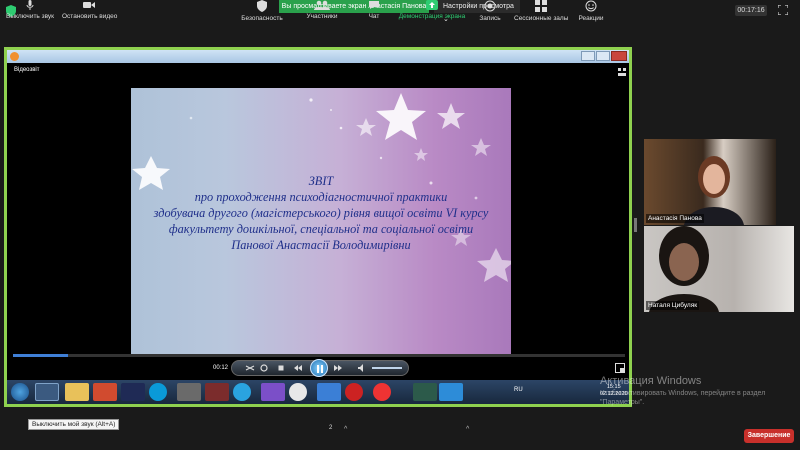  I want to click on taskbar-skype, so click(158, 392).